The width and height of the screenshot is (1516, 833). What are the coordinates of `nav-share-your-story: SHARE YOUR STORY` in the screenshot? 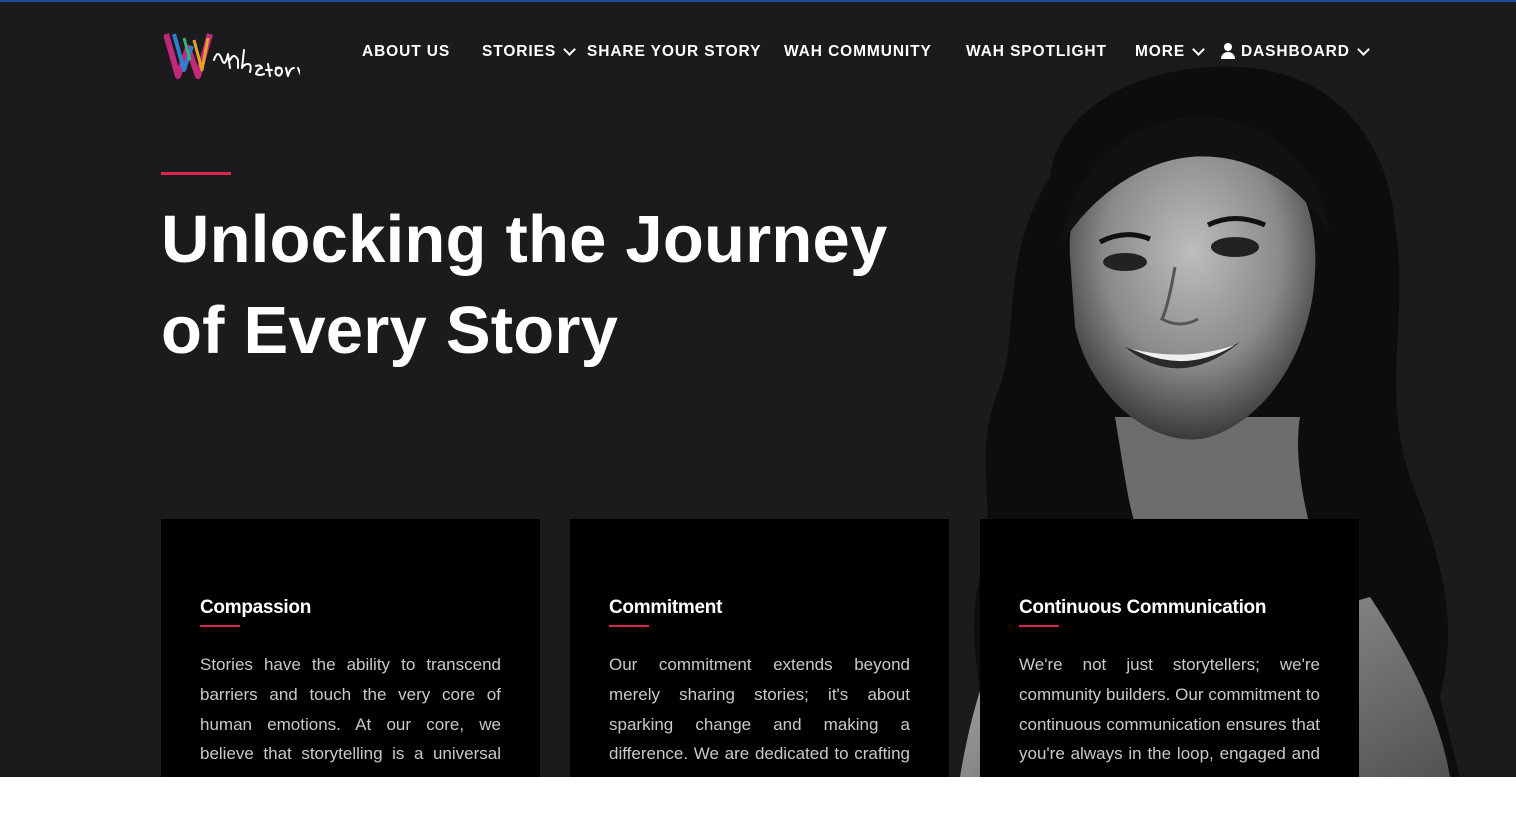 It's located at (674, 52).